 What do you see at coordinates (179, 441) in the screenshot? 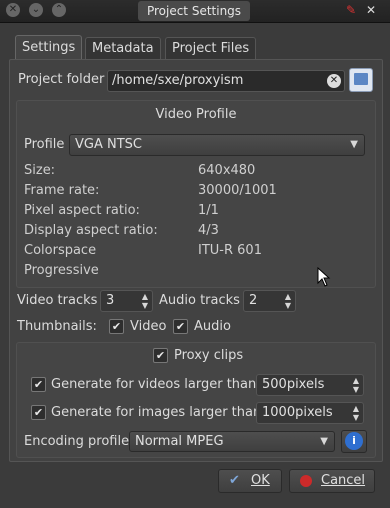
I see `encoding-profile-value: Normal MPEG` at bounding box center [179, 441].